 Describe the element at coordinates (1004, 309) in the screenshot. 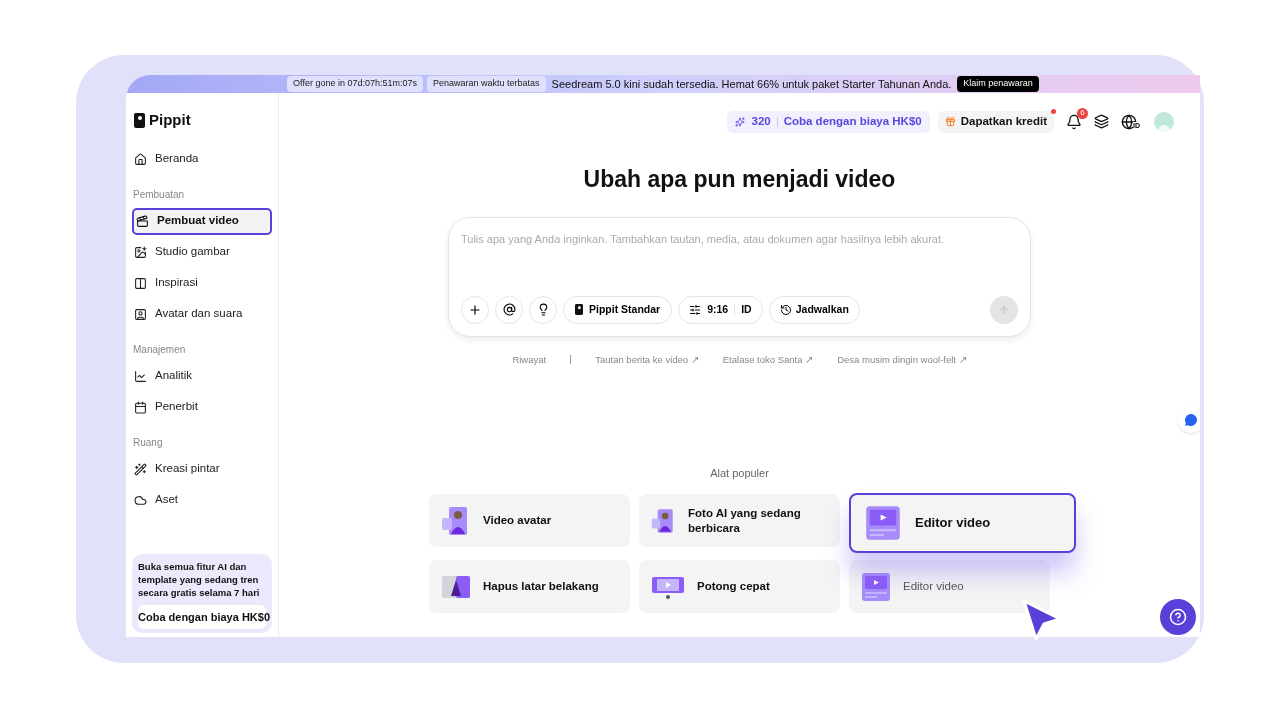

I see `arrow-up-icon` at that location.